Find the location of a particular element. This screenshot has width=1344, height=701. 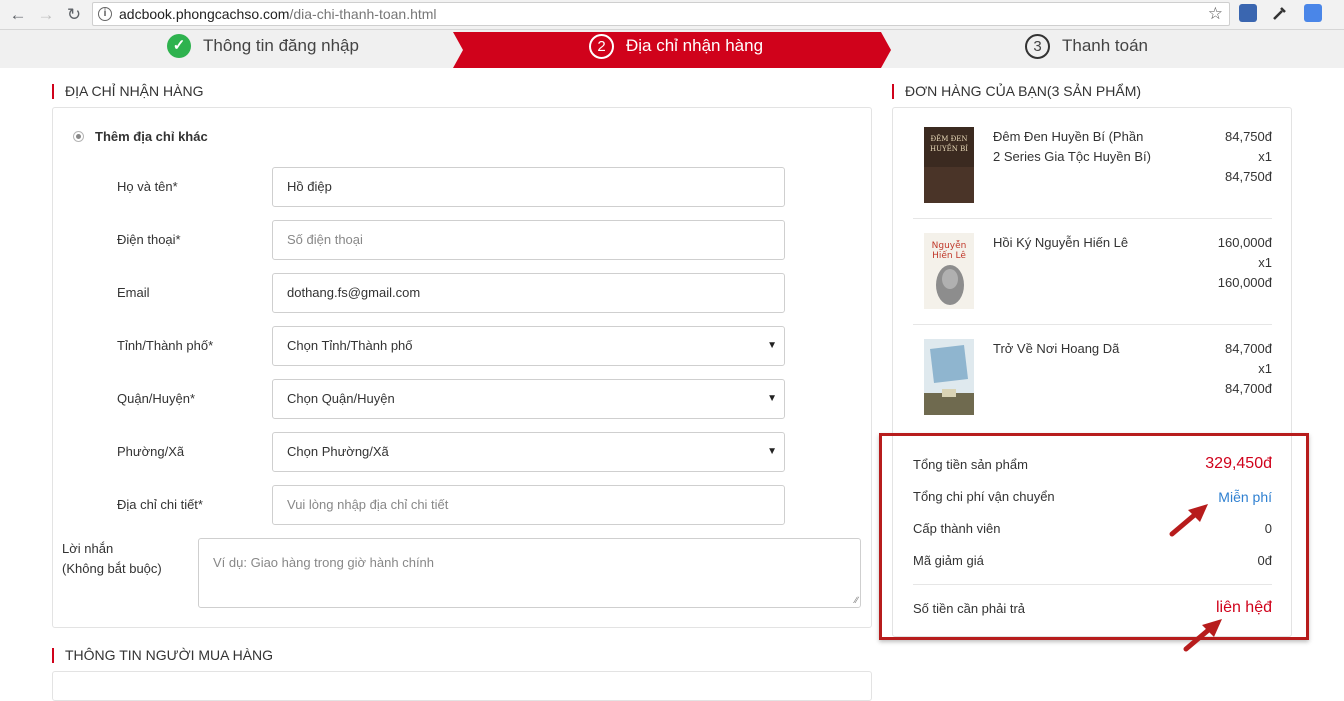

step-payment-label: Thanh toán is located at coordinates (1105, 45).